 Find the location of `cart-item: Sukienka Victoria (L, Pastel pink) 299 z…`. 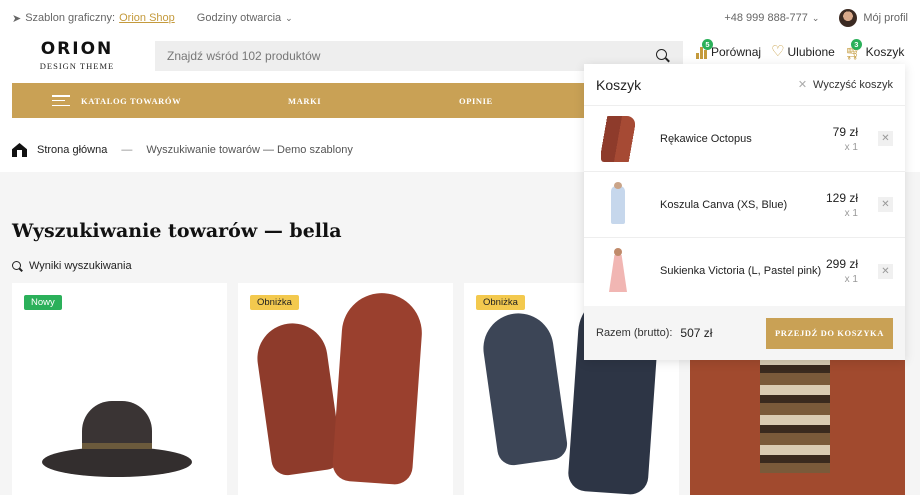

cart-item: Sukienka Victoria (L, Pastel pink) 299 z… is located at coordinates (744, 271).